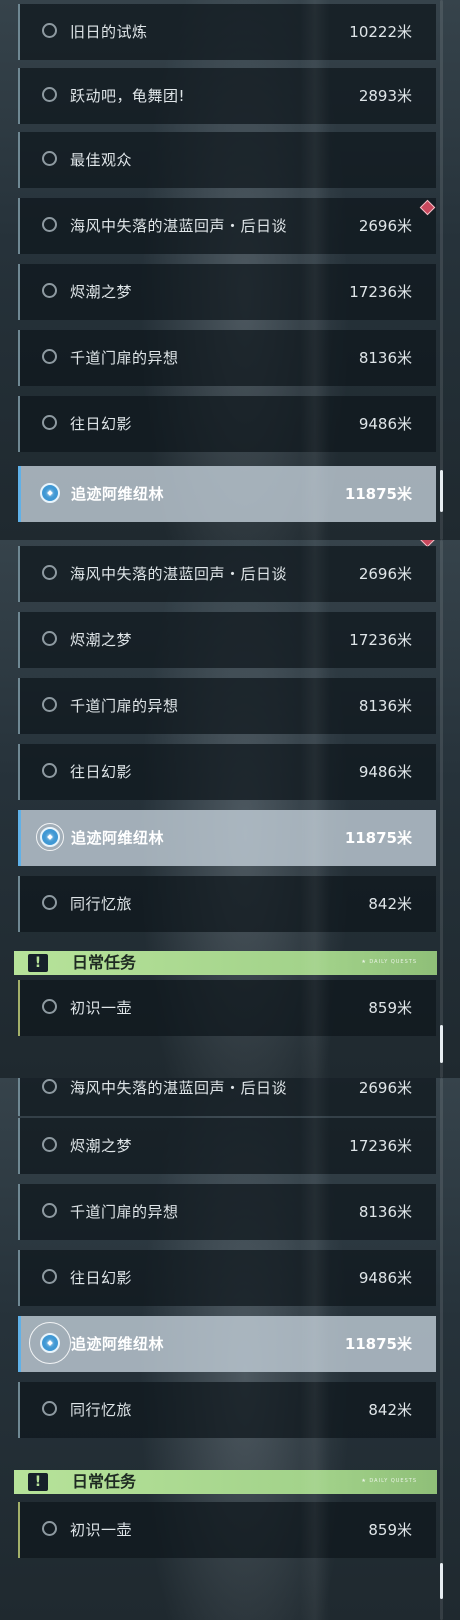  What do you see at coordinates (380, 32) in the screenshot?
I see `quest-distance: 10222米` at bounding box center [380, 32].